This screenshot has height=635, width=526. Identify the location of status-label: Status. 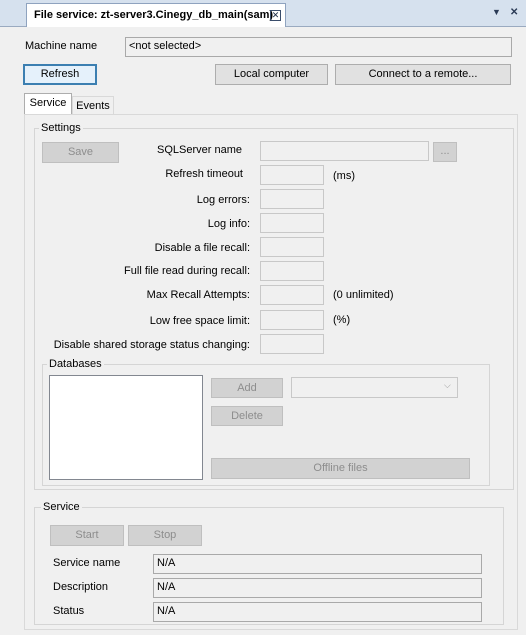
(69, 611).